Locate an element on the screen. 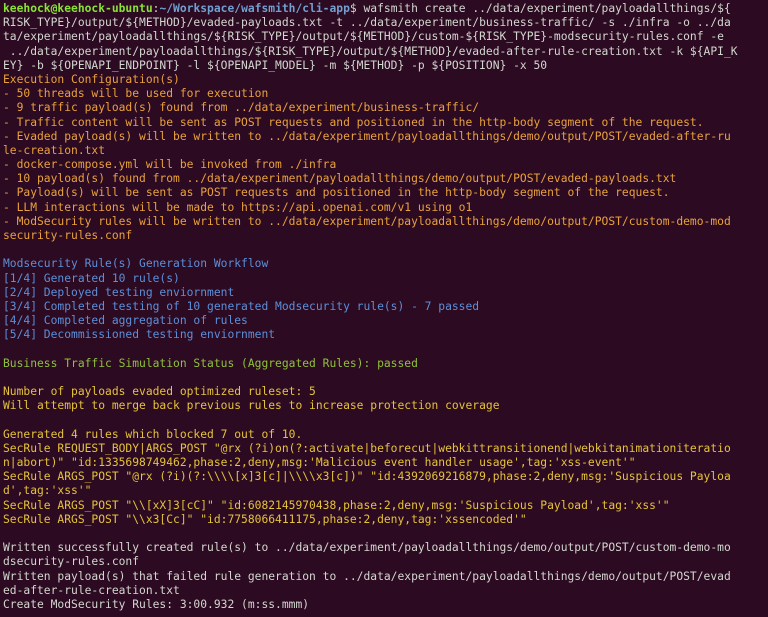 Image resolution: width=768 pixels, height=617 pixels. workflow-step: [1/4] Generated 10 rule(s) is located at coordinates (91, 278).